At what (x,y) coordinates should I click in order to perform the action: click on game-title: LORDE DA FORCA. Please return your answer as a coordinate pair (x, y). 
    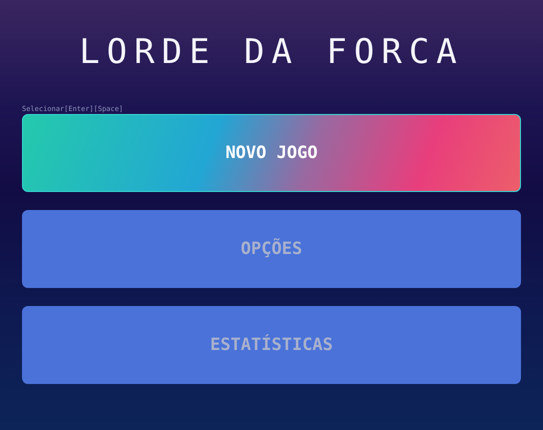
    Looking at the image, I should click on (271, 52).